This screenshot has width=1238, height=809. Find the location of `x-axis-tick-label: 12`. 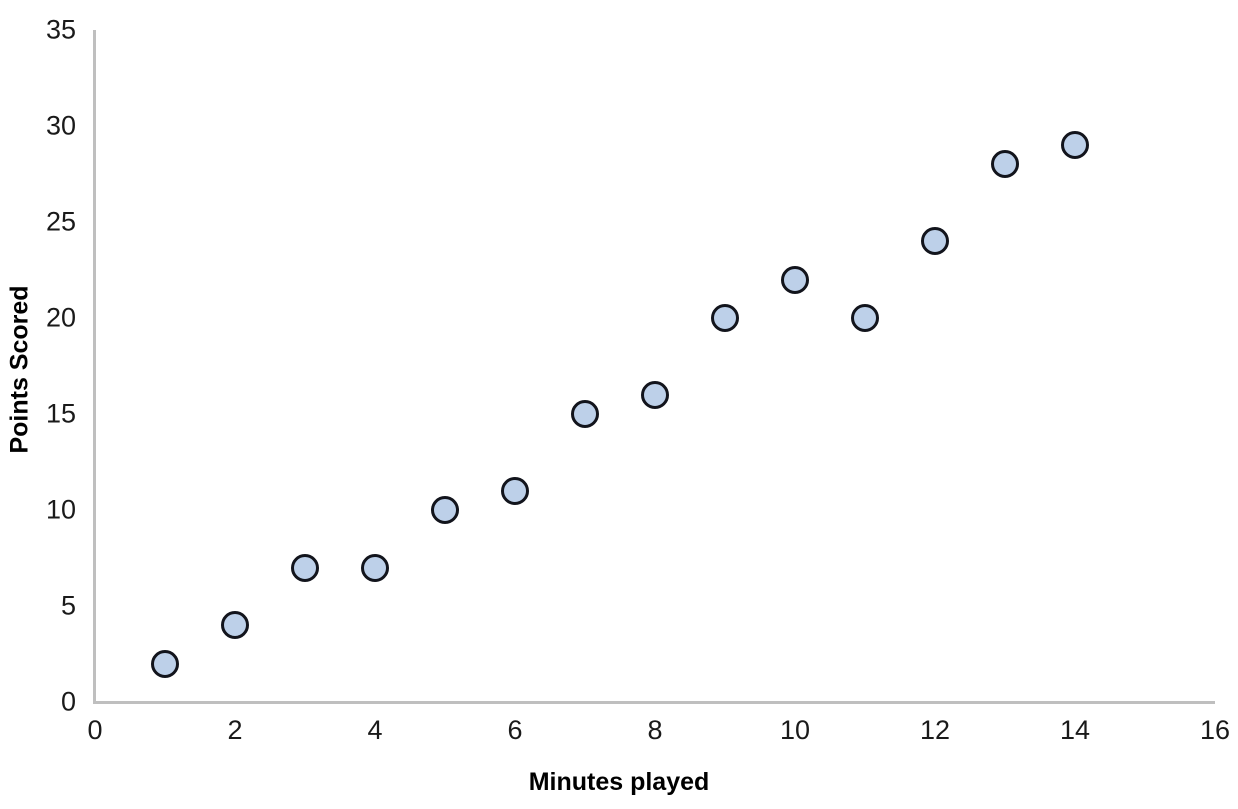

x-axis-tick-label: 12 is located at coordinates (935, 730).